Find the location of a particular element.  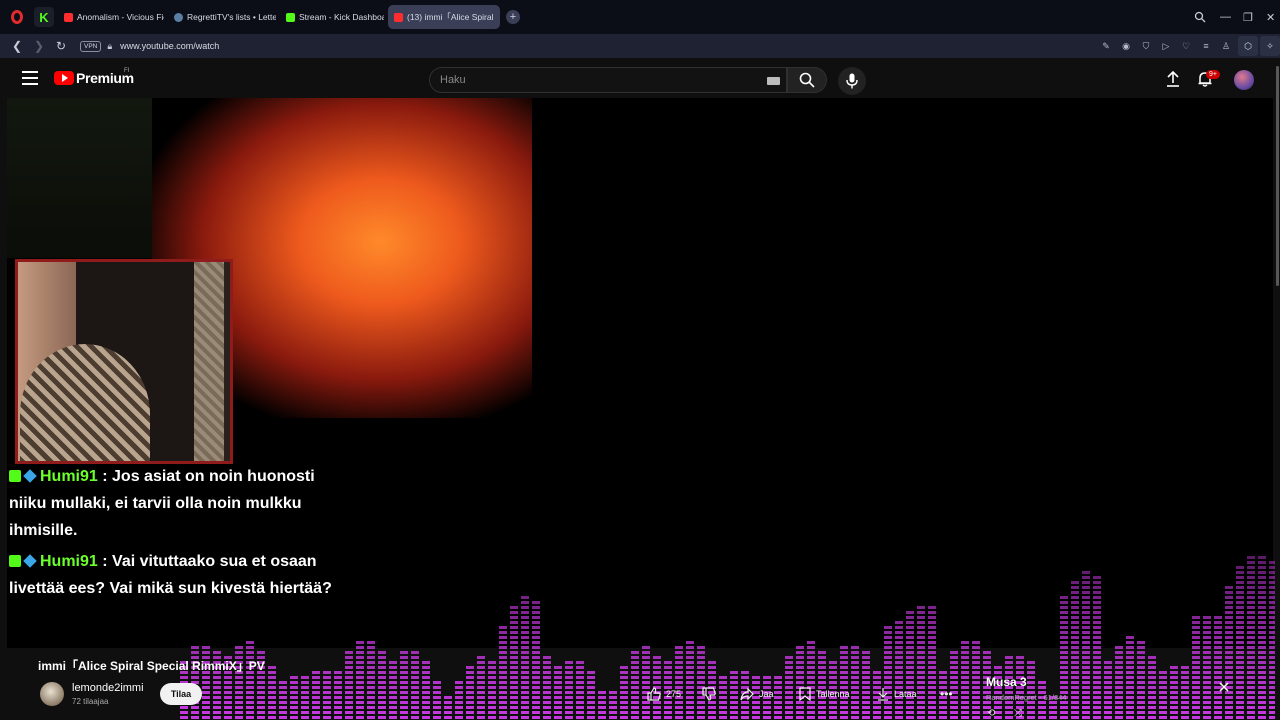

save-label: Tallenna is located at coordinates (833, 694).